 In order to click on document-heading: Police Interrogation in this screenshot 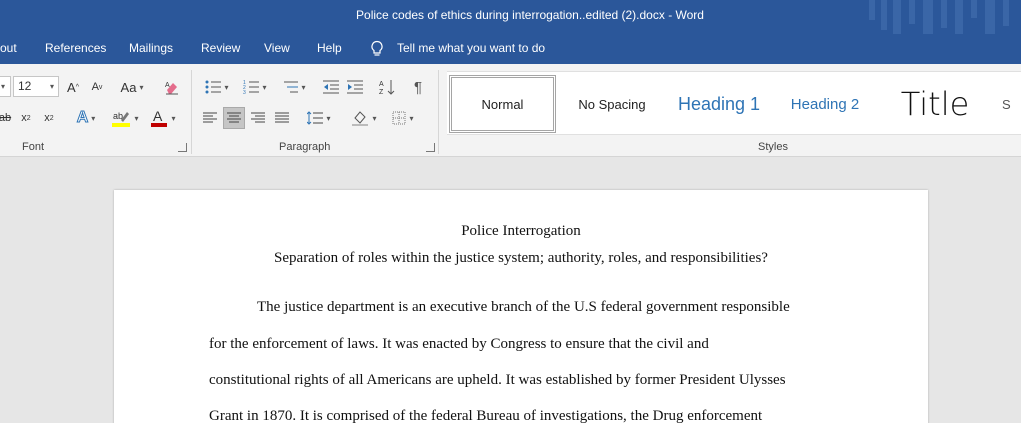, I will do `click(521, 231)`.